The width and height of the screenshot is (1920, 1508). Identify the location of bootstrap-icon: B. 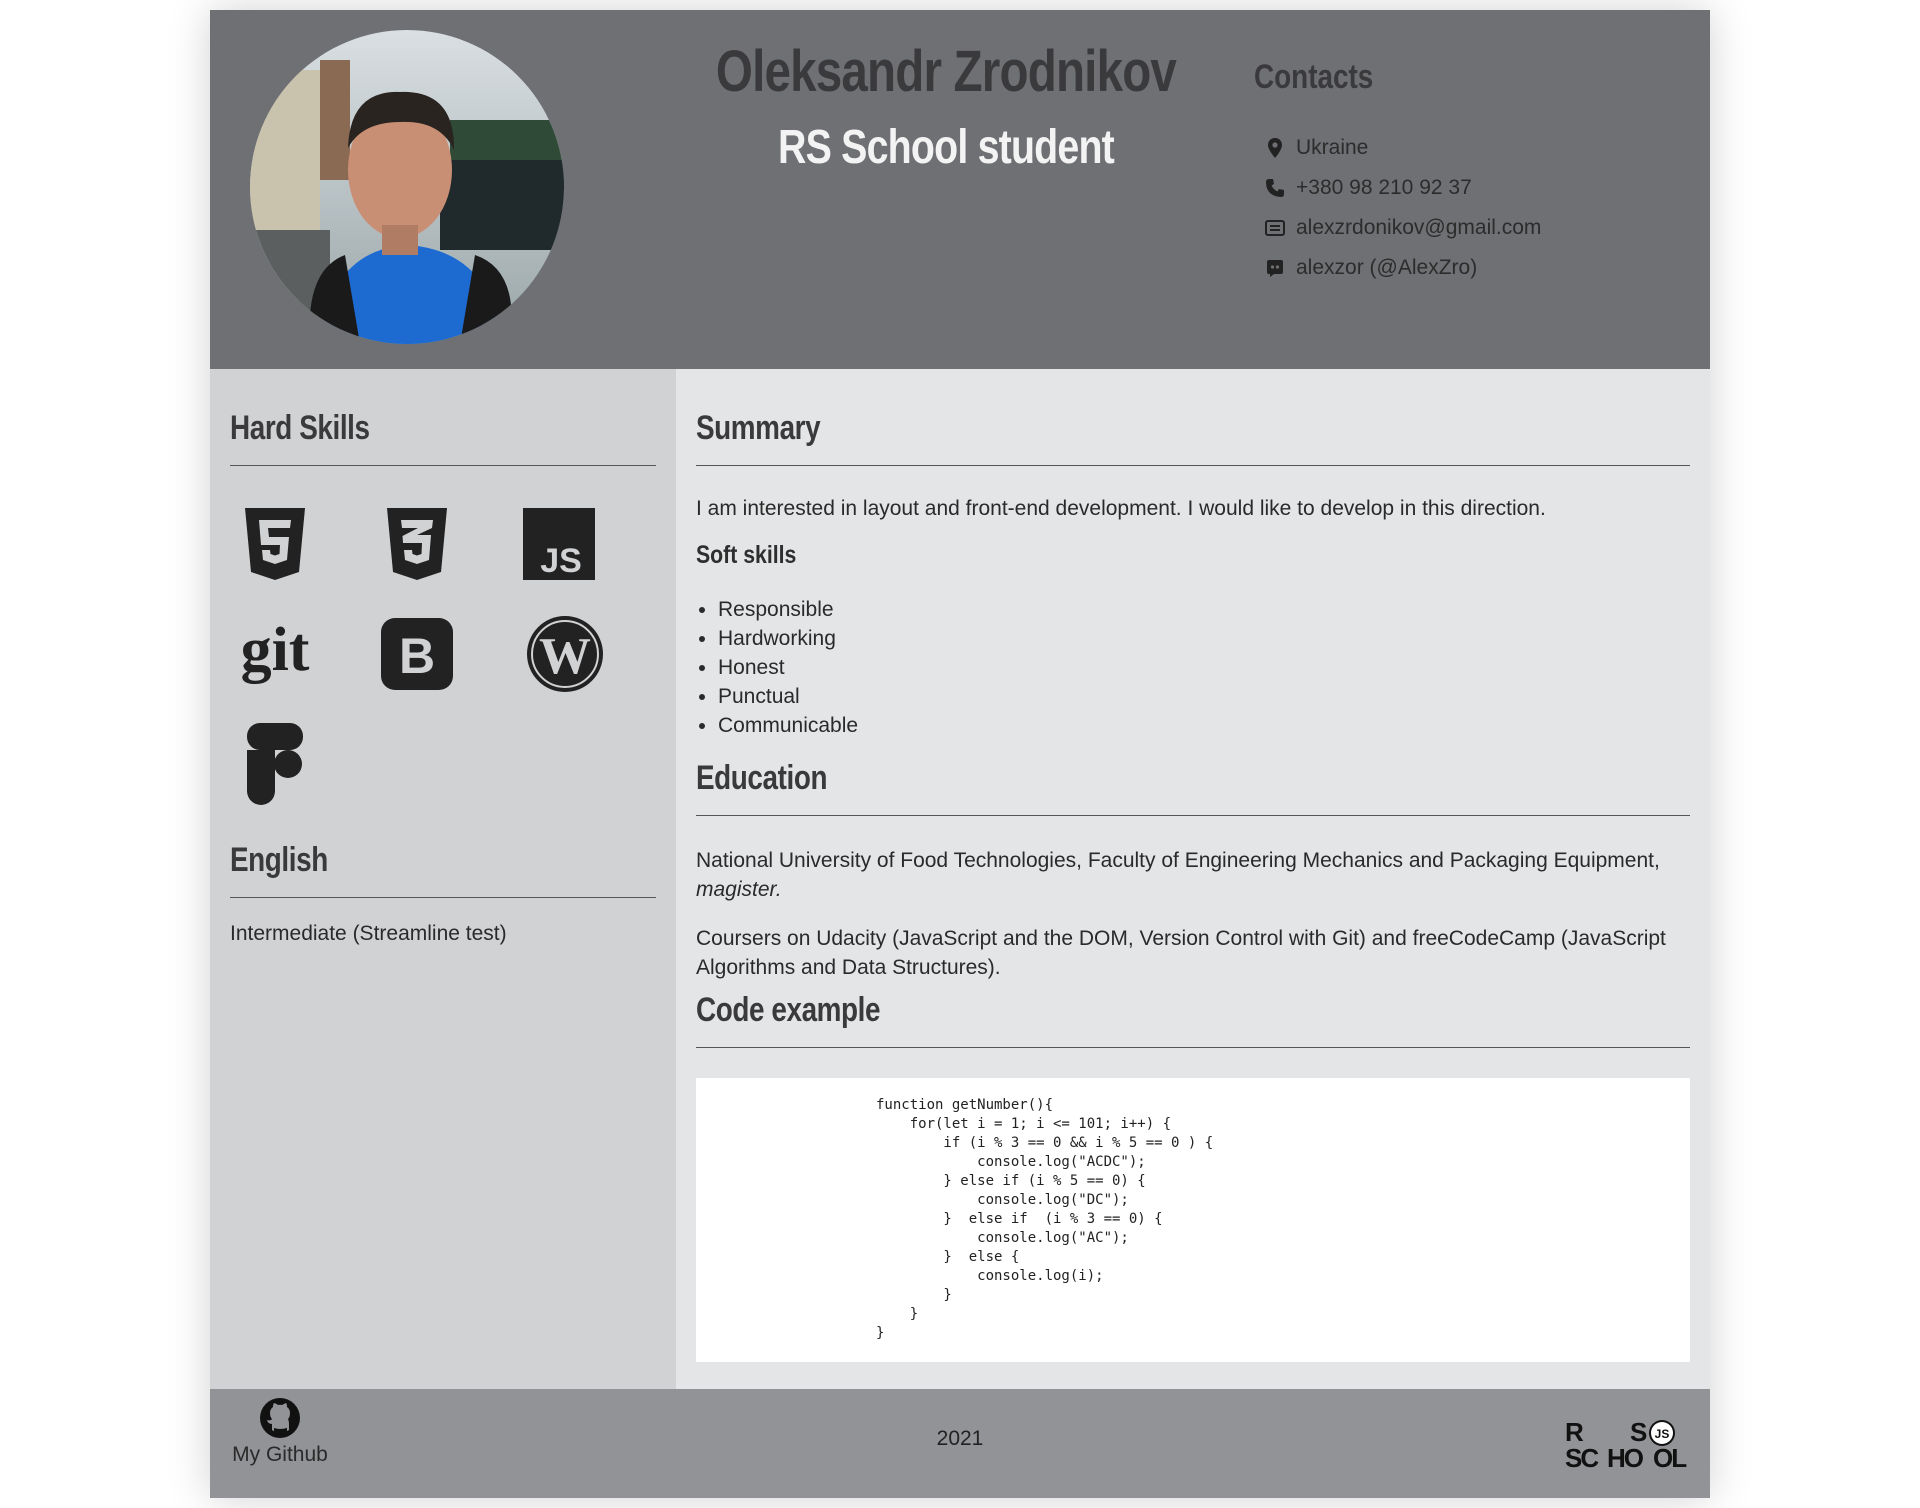
(417, 654).